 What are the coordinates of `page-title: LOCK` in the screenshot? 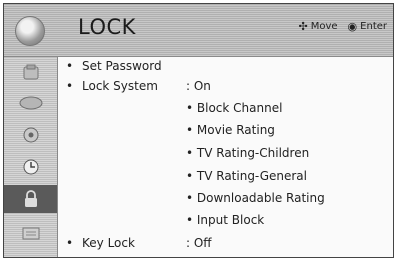 It's located at (107, 27).